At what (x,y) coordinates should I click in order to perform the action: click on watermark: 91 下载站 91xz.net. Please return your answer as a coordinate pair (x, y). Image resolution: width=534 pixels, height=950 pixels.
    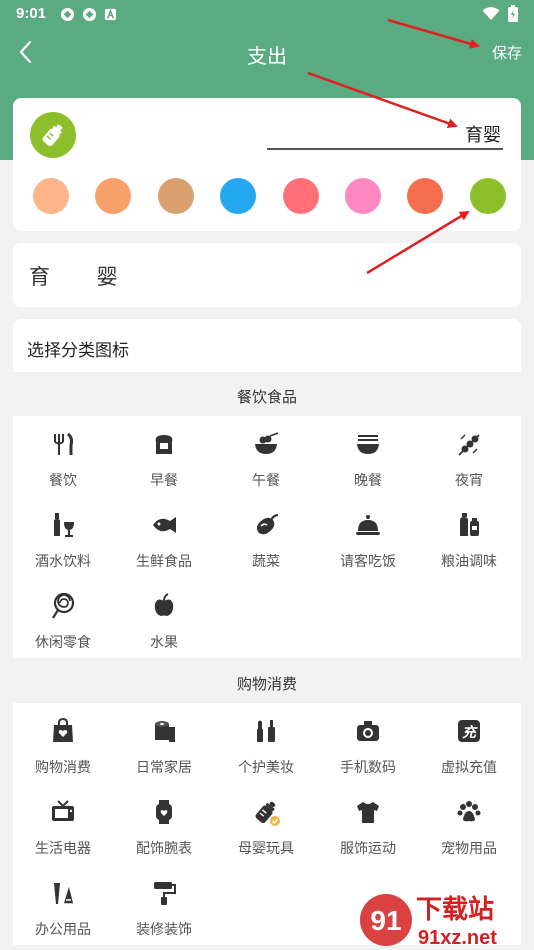
    Looking at the image, I should click on (443, 919).